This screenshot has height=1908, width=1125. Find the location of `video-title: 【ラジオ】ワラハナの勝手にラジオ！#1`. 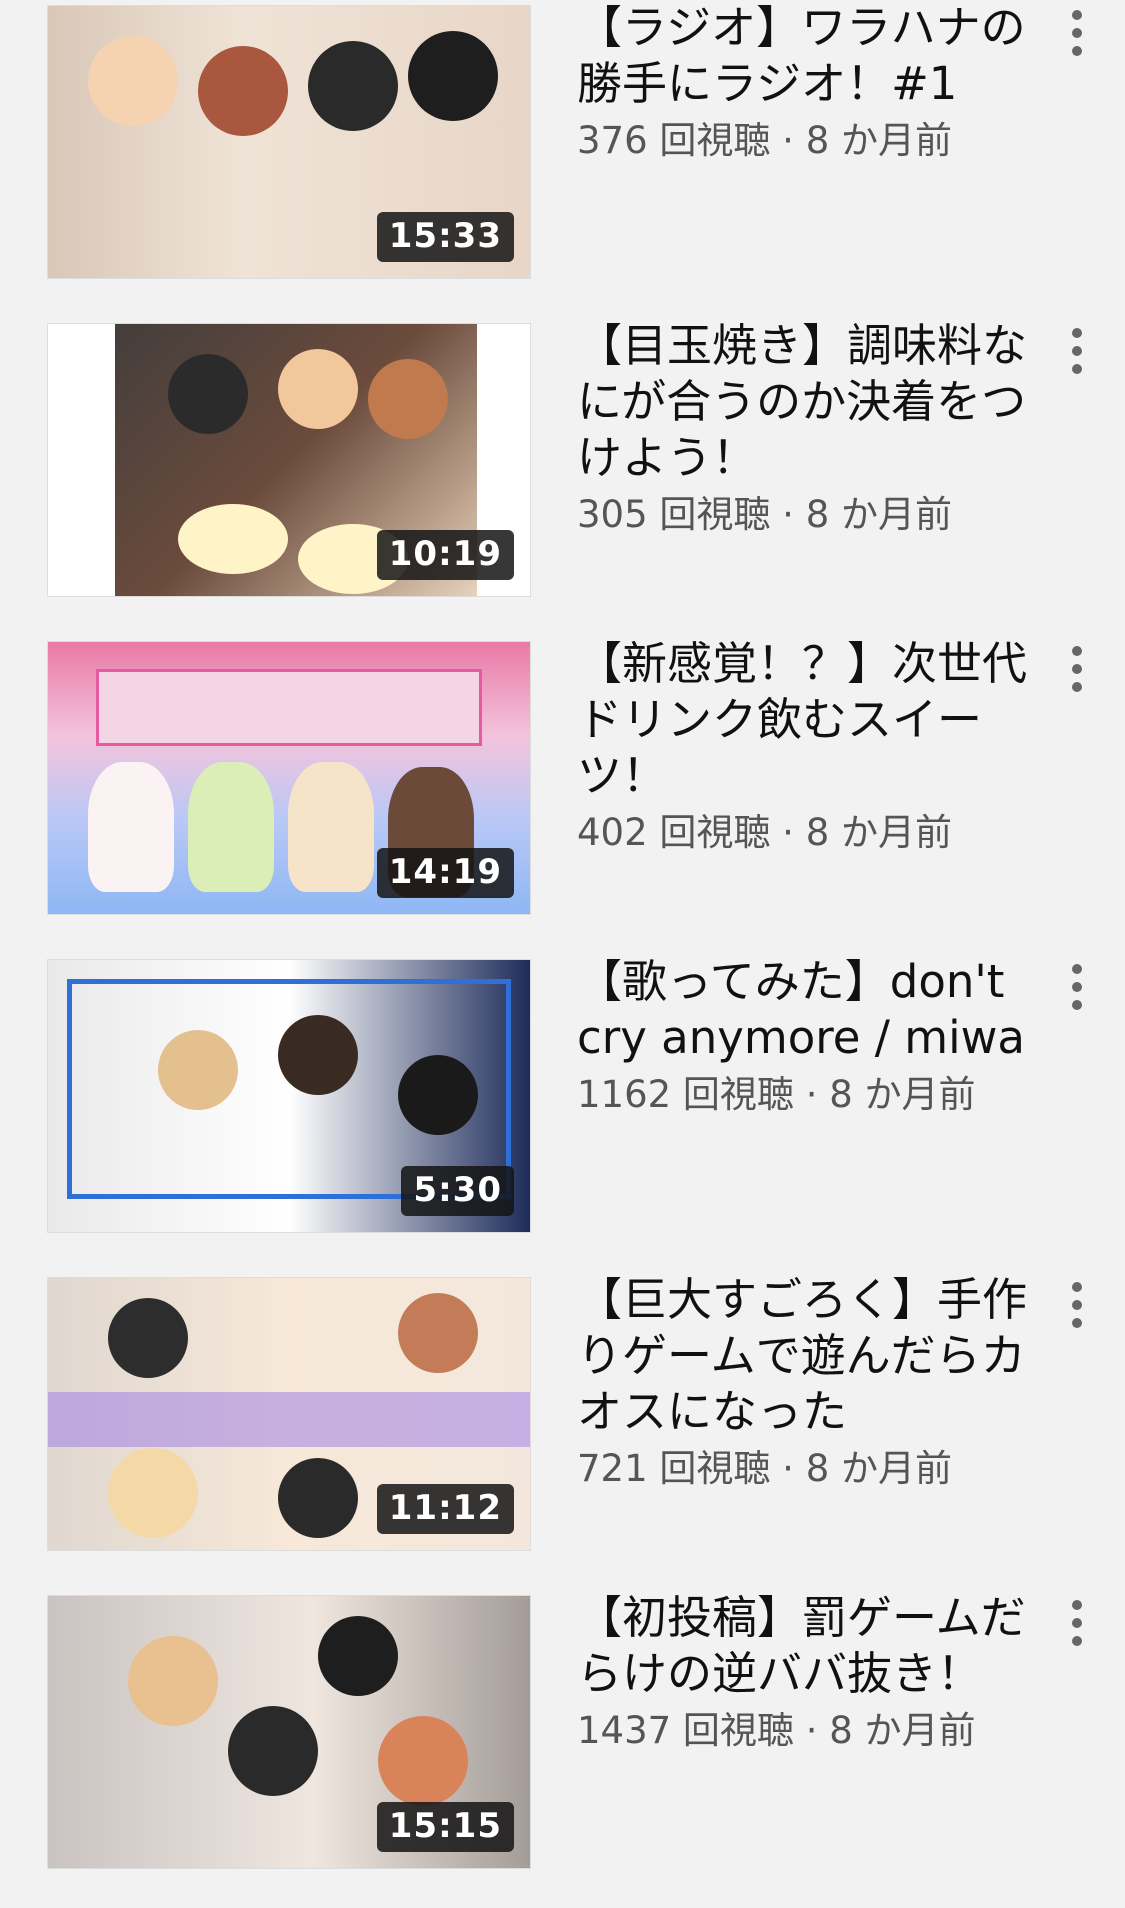

video-title: 【ラジオ】ワラハナの勝手にラジオ！#1 is located at coordinates (802, 56).